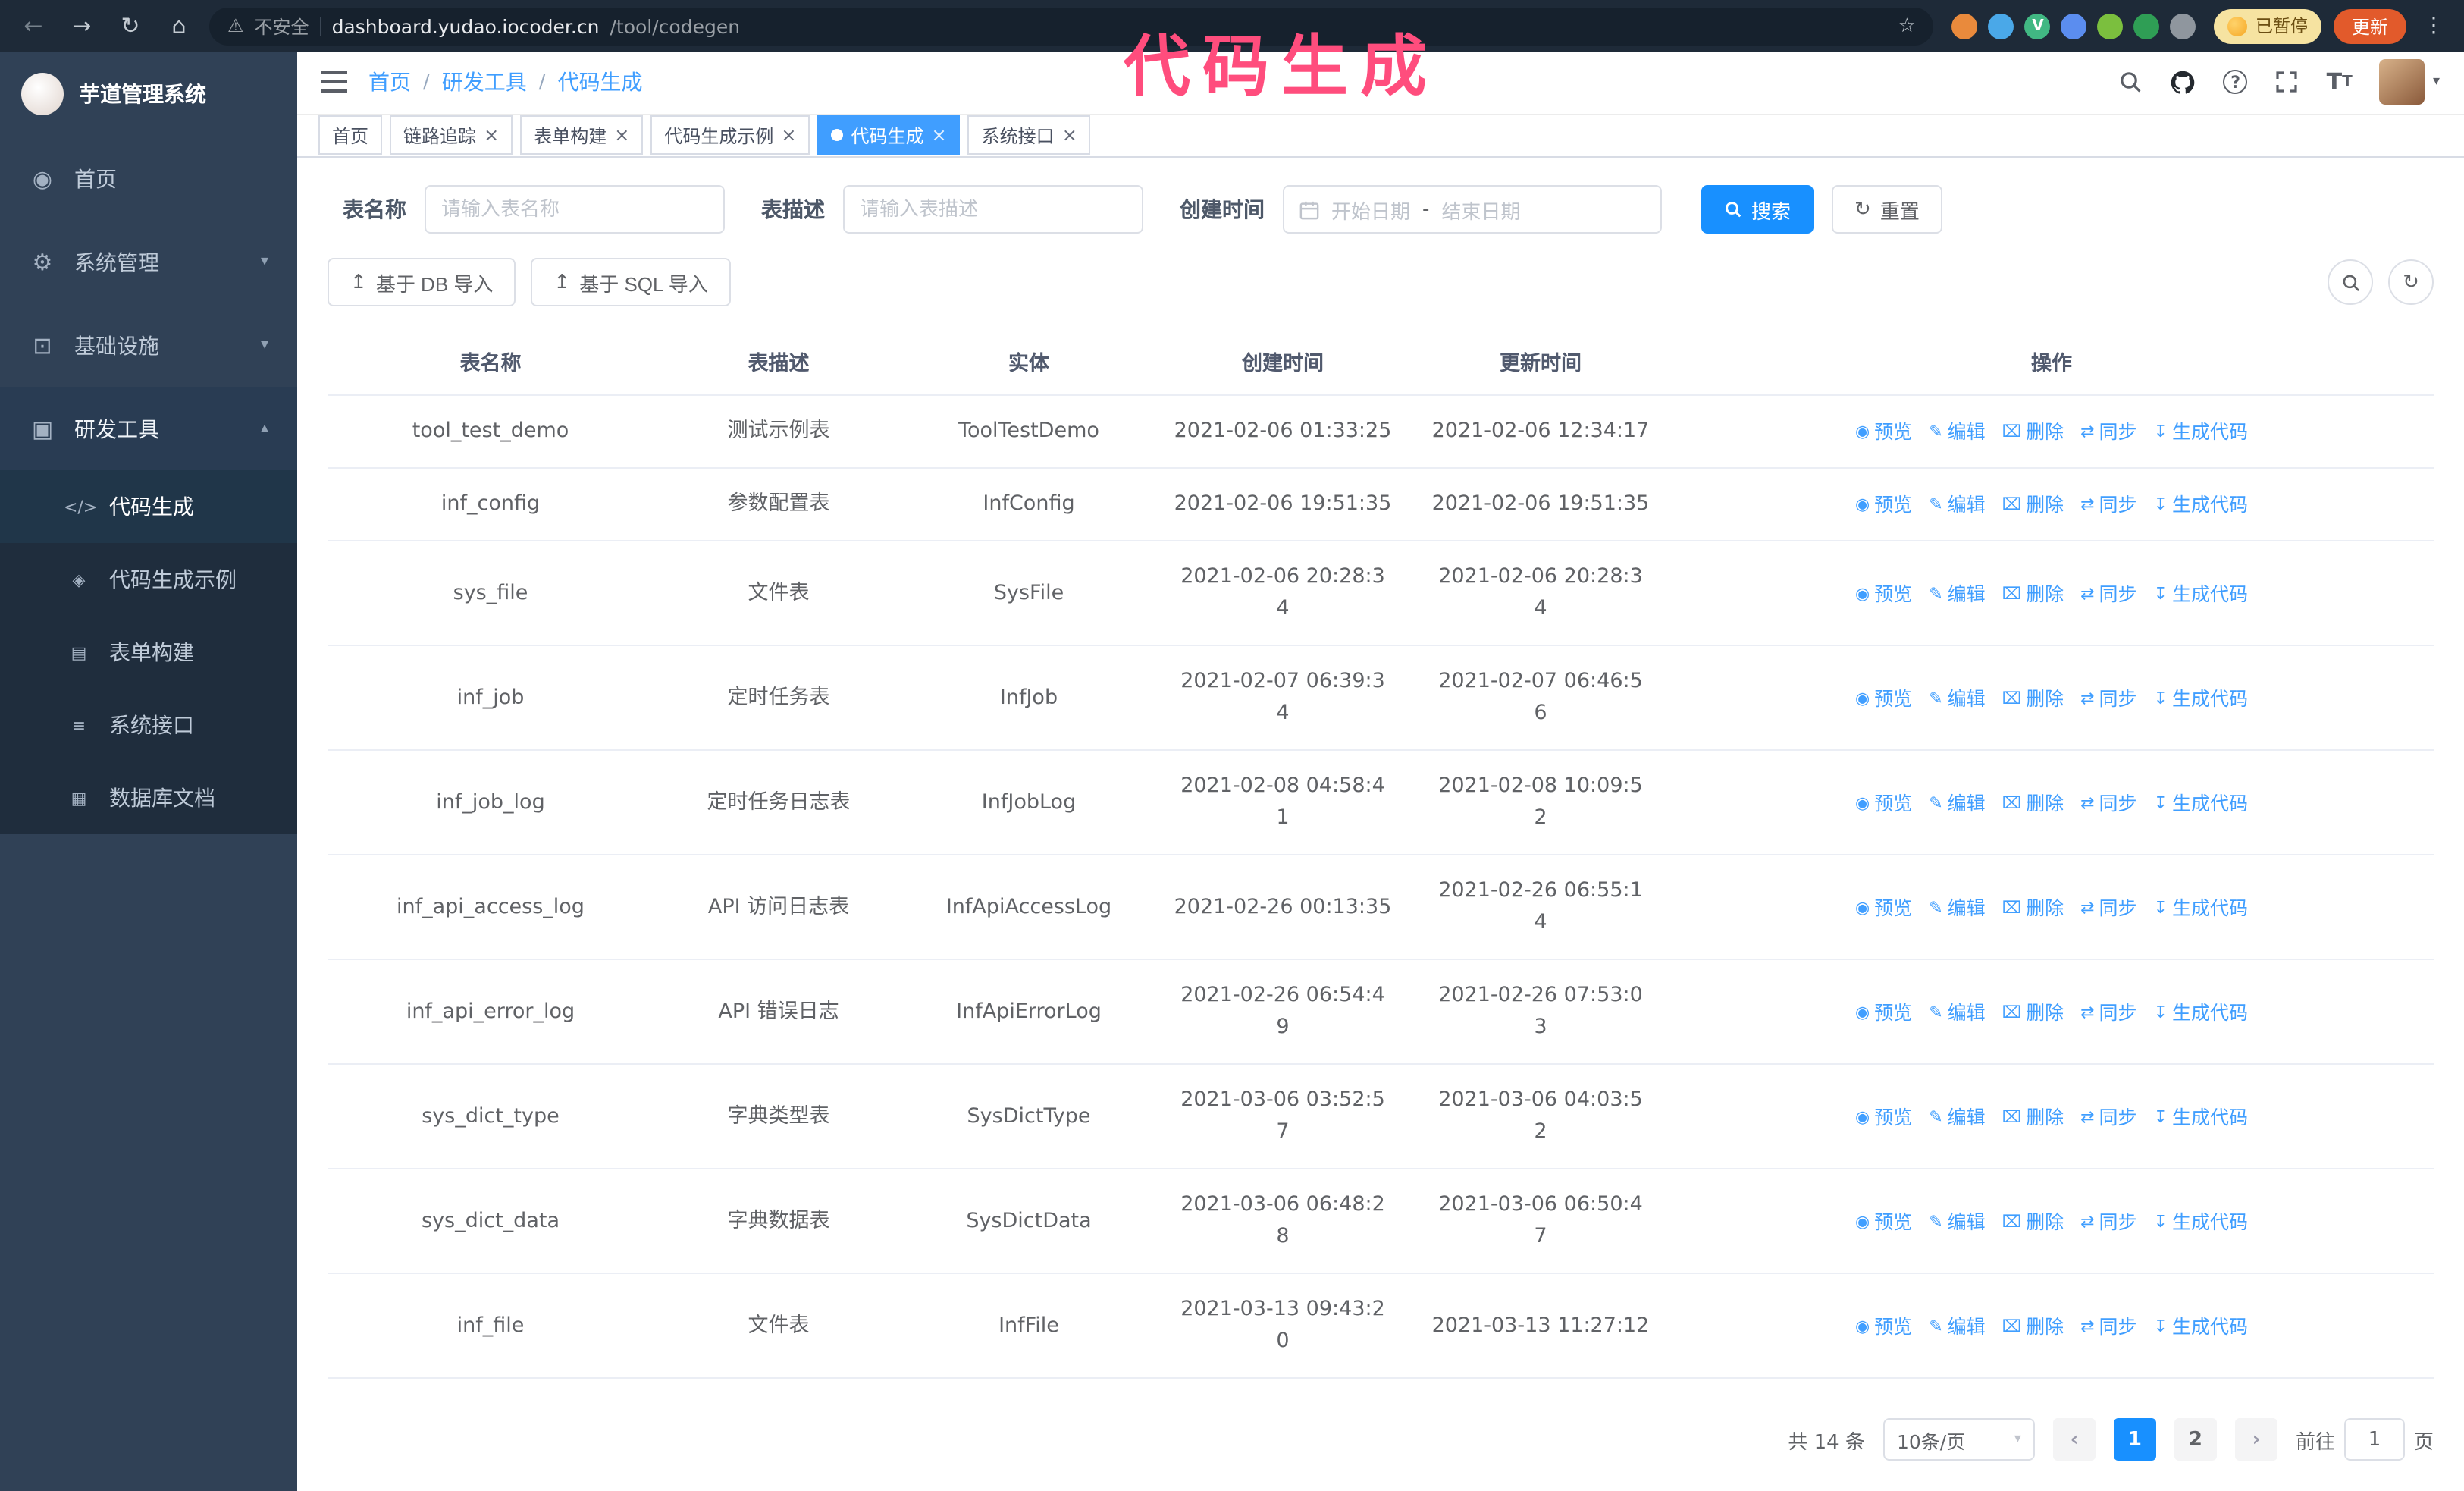 The height and width of the screenshot is (1491, 2464). I want to click on forward-icon: →, so click(82, 25).